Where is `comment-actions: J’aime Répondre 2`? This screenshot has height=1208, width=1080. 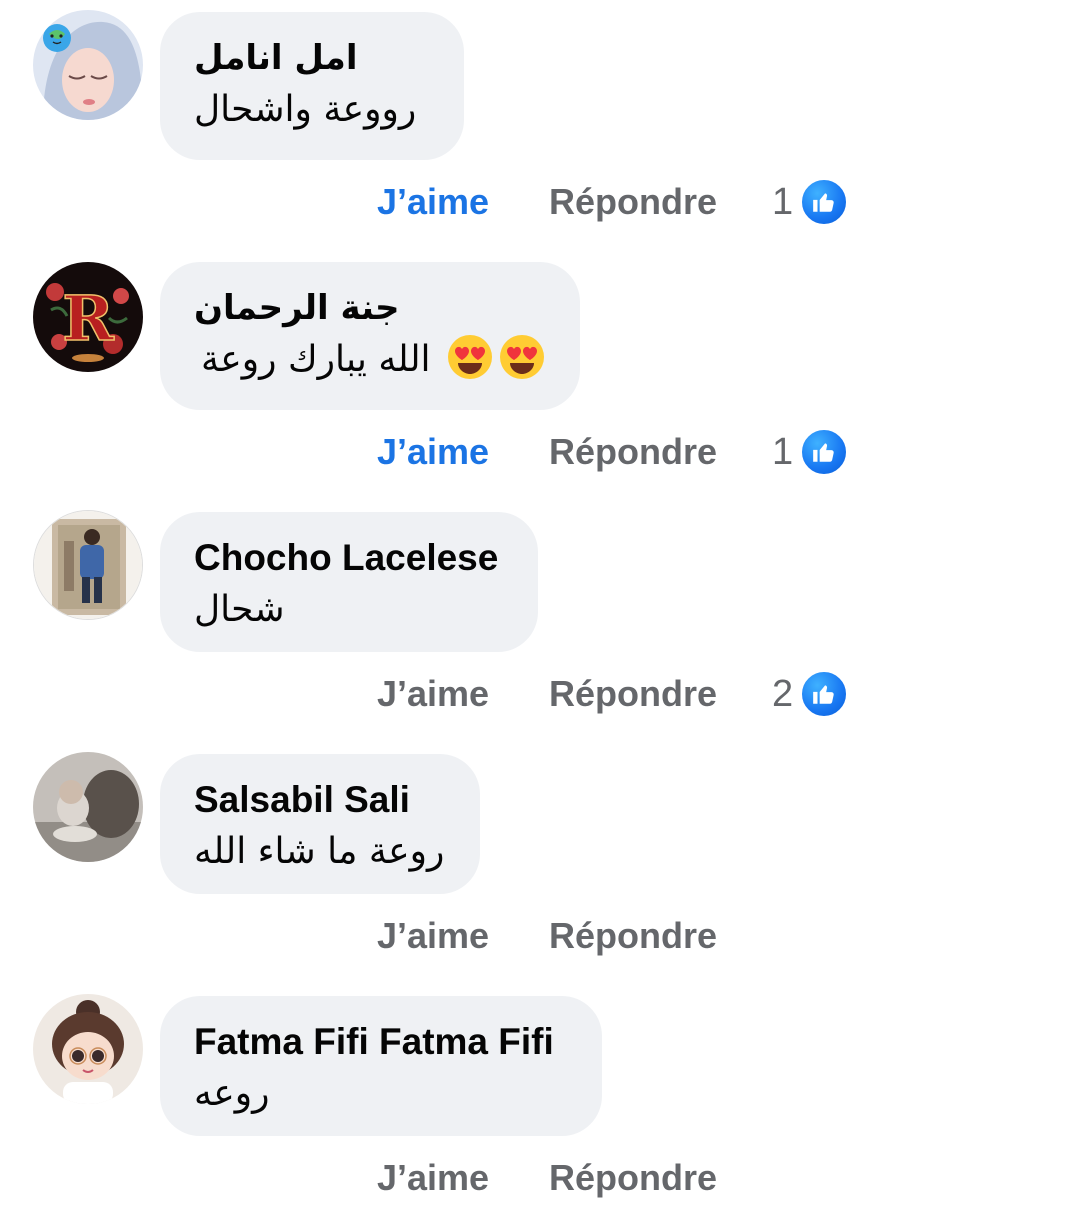
comment-actions: J’aime Répondre 2 is located at coordinates (540, 694).